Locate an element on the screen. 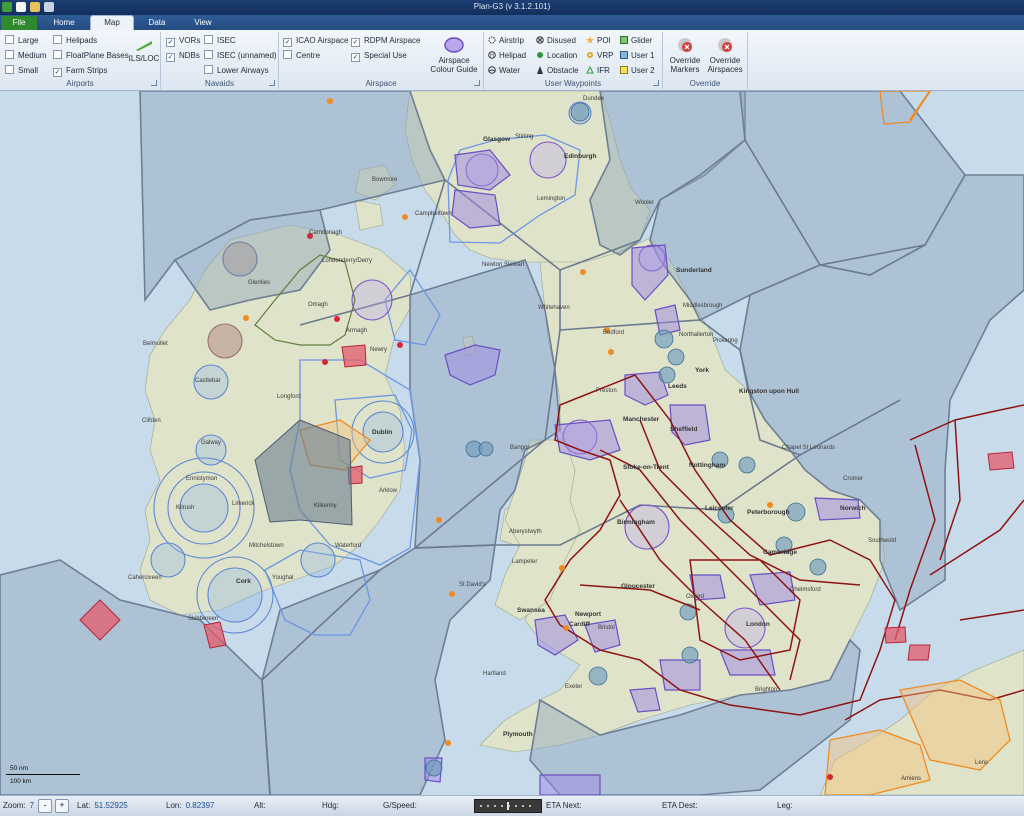 The width and height of the screenshot is (1024, 816). helipad-icon: H is located at coordinates (492, 55).